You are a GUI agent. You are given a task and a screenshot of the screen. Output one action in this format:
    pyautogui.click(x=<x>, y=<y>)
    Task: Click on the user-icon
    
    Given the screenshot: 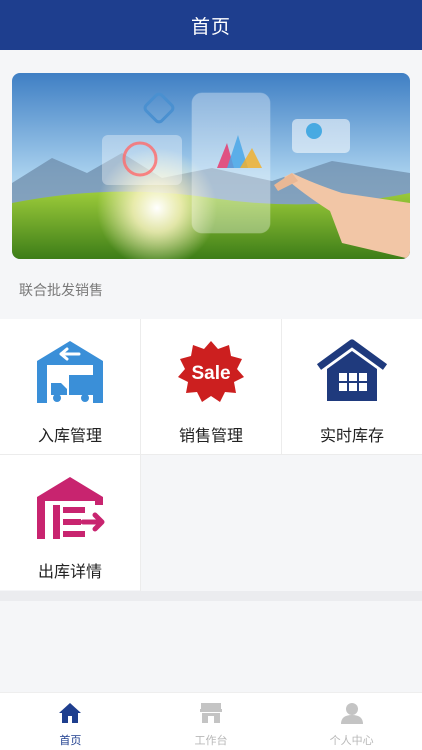 What is the action you would take?
    pyautogui.click(x=352, y=713)
    